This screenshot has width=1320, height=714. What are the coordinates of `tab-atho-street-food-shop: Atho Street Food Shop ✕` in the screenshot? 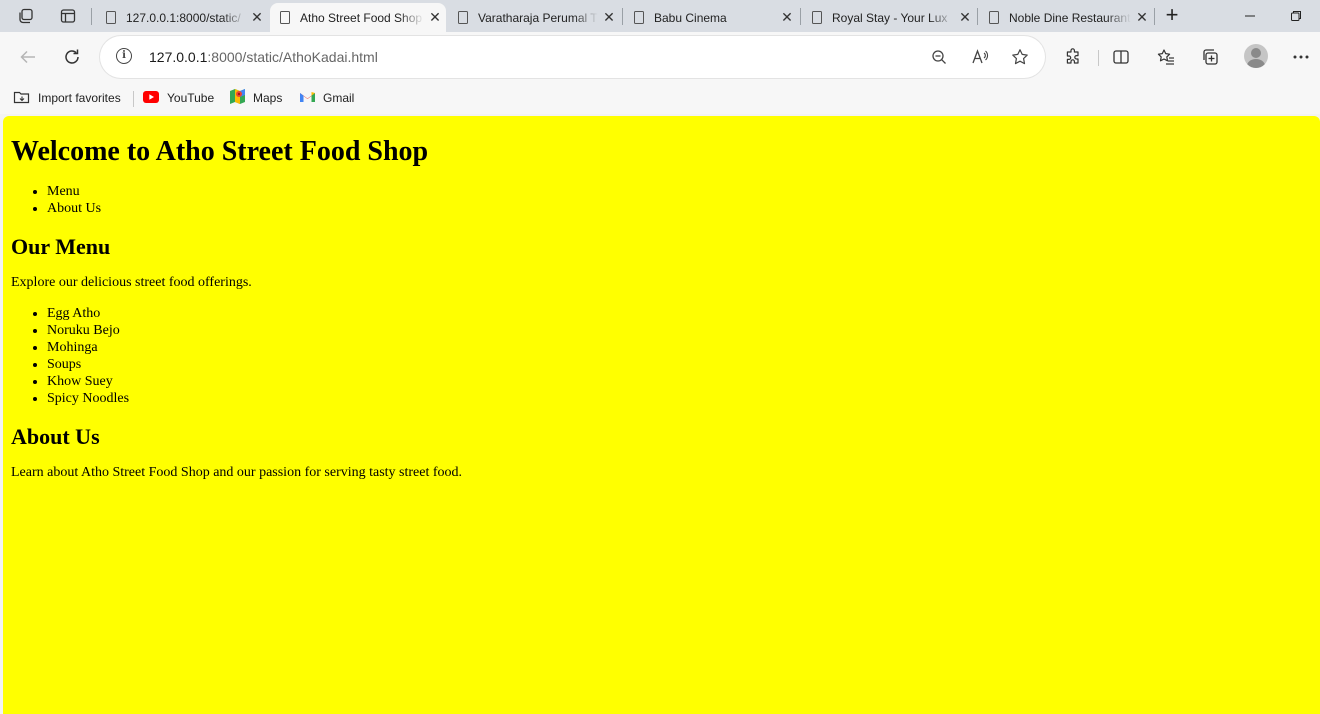 It's located at (358, 17).